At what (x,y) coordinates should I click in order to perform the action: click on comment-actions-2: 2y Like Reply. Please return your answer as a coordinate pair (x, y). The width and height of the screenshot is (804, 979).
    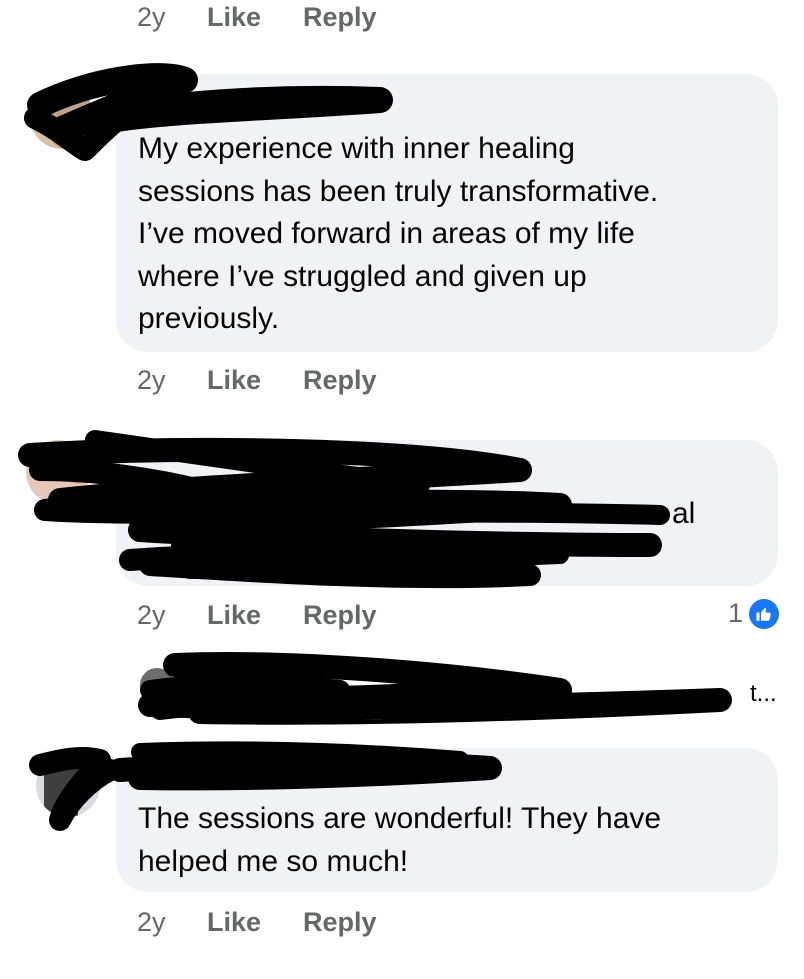
    Looking at the image, I should click on (257, 615).